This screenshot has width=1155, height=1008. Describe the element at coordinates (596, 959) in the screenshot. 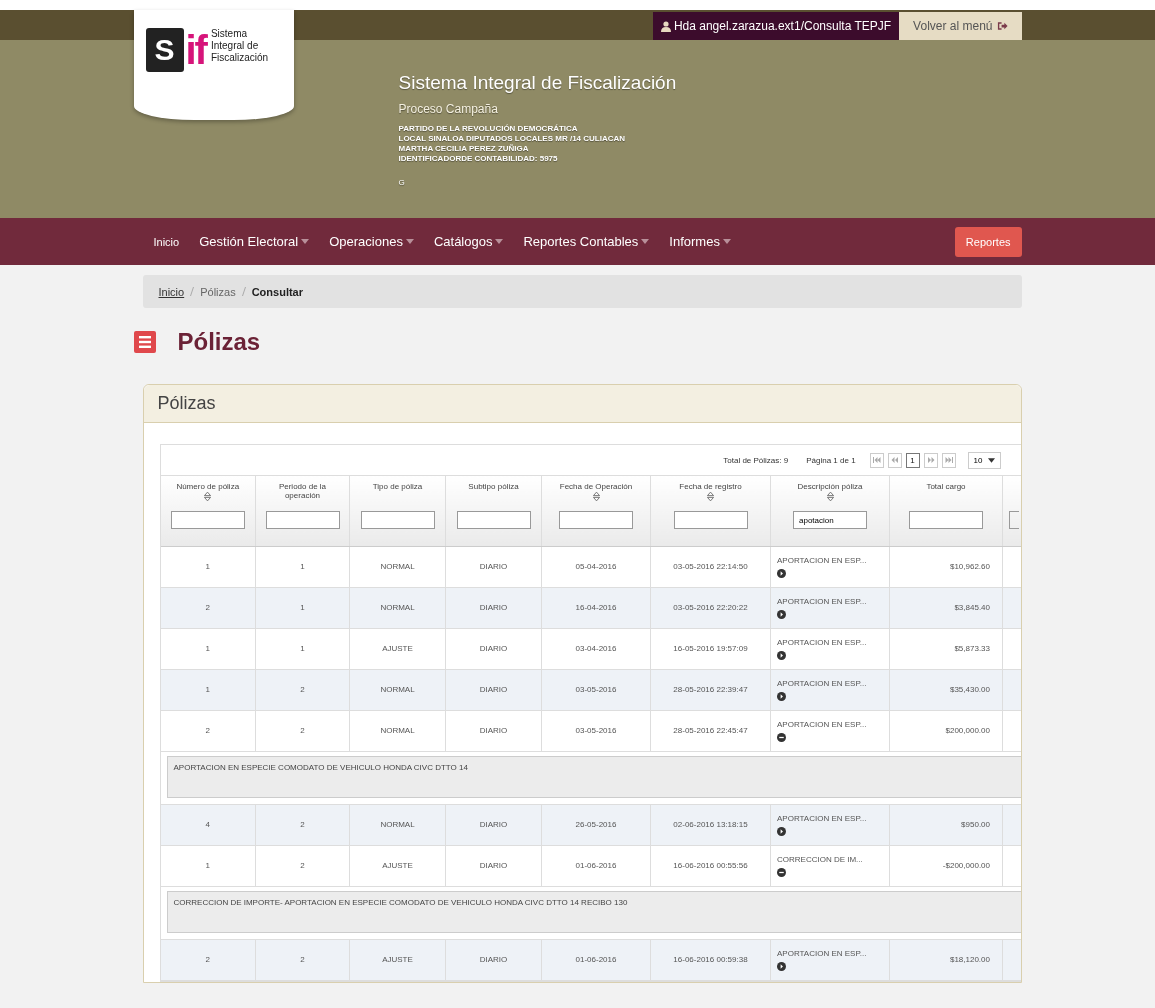

I see `table-cell: 01-06-2016` at that location.